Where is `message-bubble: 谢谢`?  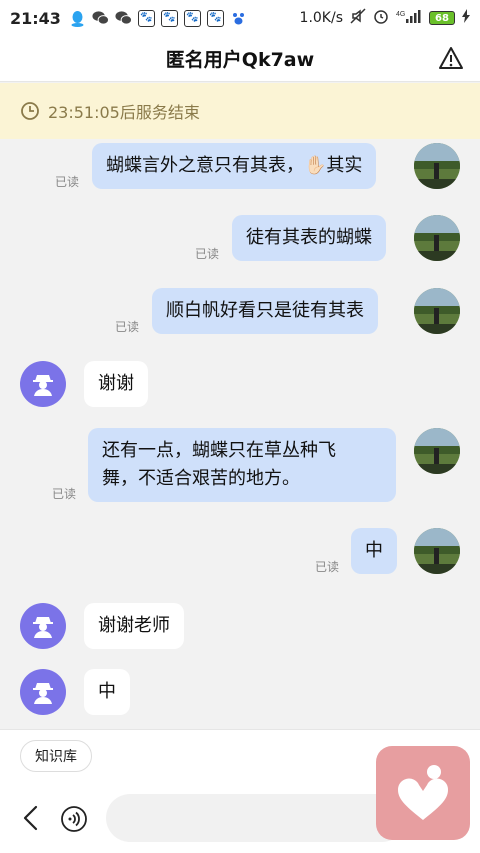 message-bubble: 谢谢 is located at coordinates (116, 384).